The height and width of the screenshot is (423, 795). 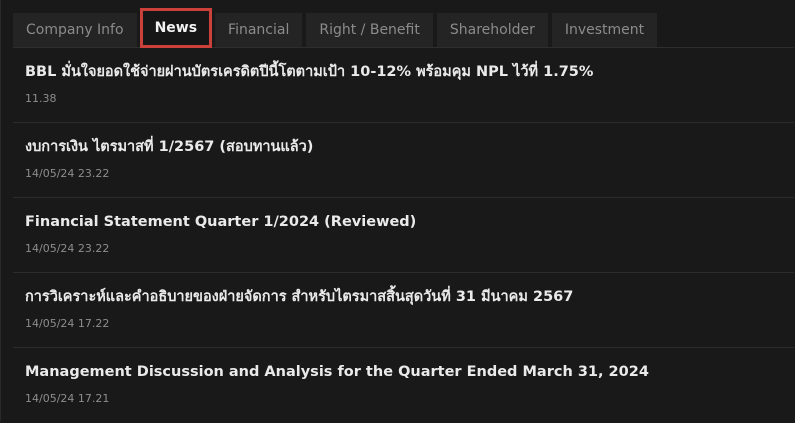 I want to click on news-headline: งบการเงิน ไตรมาสที่ 1/2567 (สอบทานแล้ว), so click(x=409, y=147).